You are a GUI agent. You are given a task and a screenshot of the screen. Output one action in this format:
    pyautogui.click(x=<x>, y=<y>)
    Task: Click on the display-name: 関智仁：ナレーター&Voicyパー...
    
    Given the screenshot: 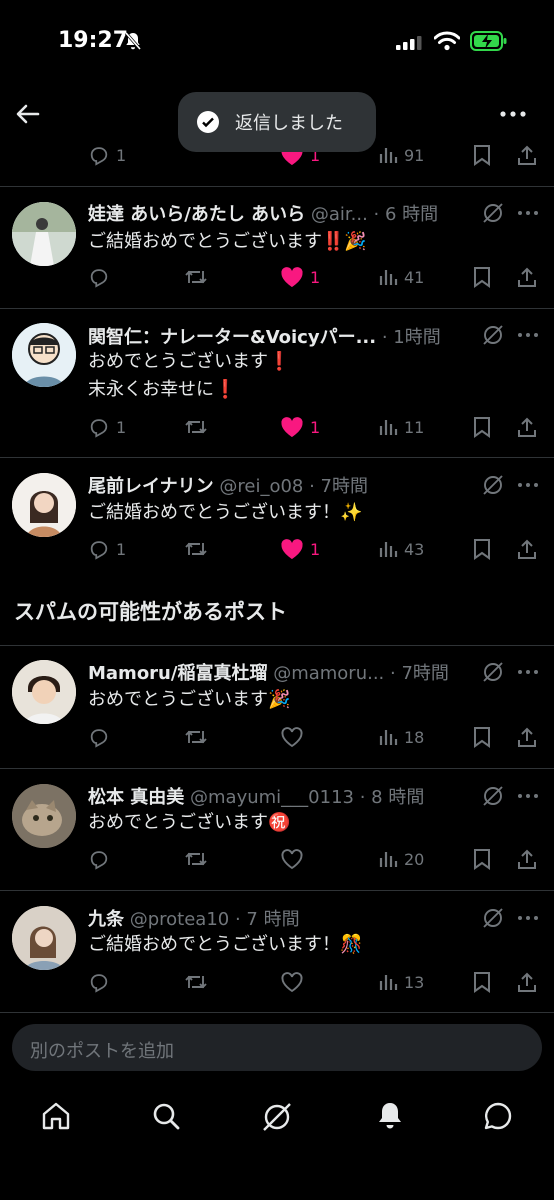 What is the action you would take?
    pyautogui.click(x=232, y=337)
    